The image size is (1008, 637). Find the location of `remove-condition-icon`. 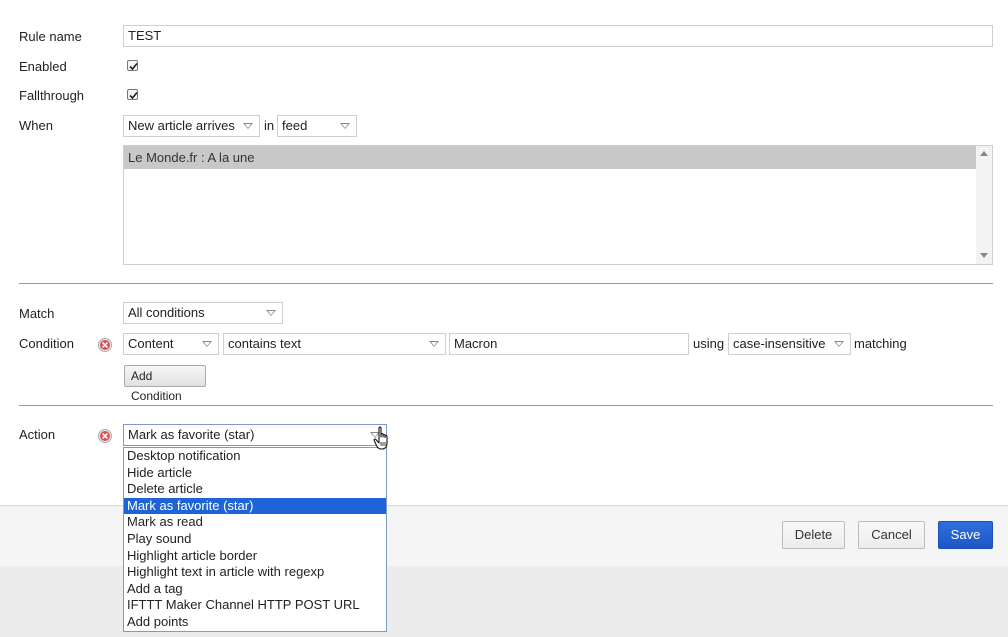

remove-condition-icon is located at coordinates (105, 345).